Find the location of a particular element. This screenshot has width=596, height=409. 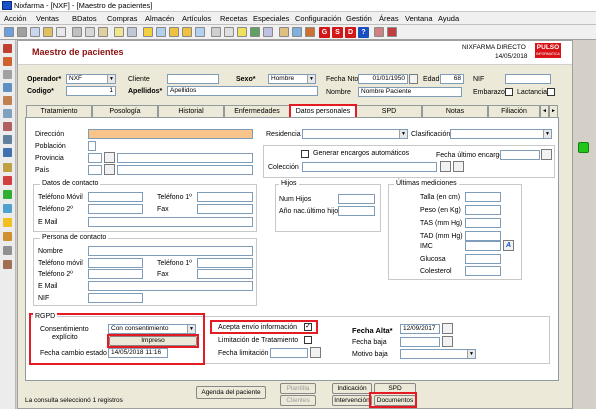

fecha-baja-field is located at coordinates (420, 342).